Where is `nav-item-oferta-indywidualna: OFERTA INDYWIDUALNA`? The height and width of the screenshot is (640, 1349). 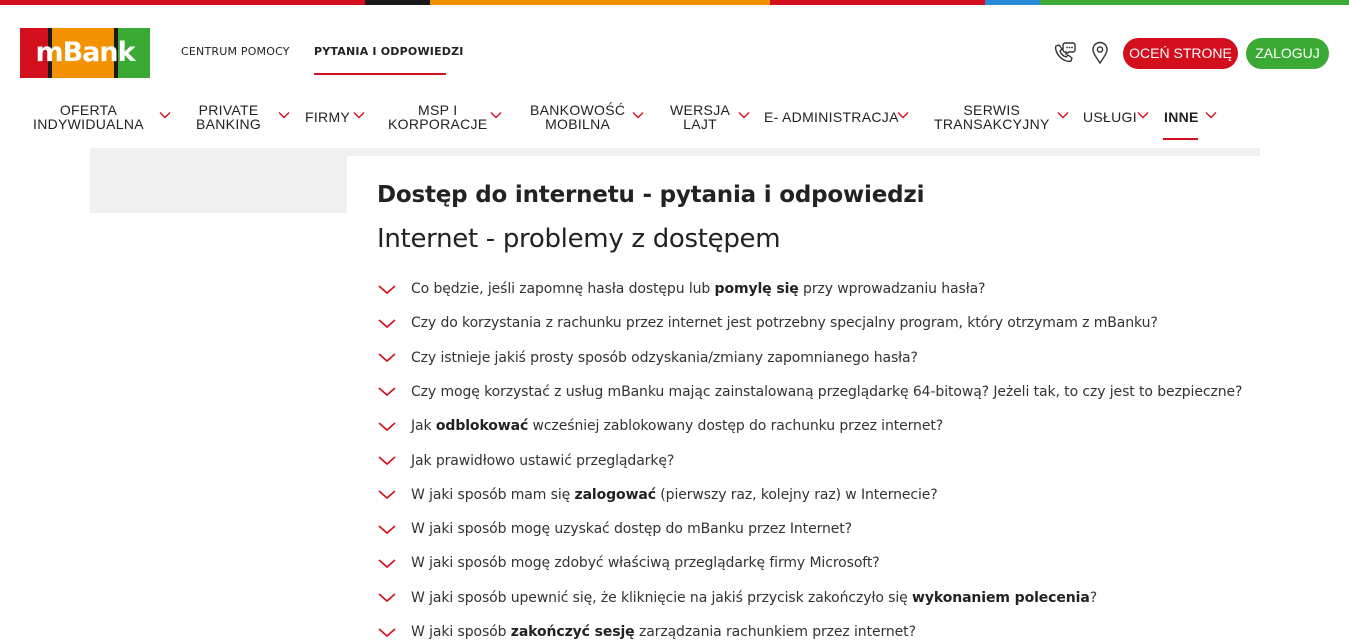
nav-item-oferta-indywidualna: OFERTA INDYWIDUALNA is located at coordinates (88, 117).